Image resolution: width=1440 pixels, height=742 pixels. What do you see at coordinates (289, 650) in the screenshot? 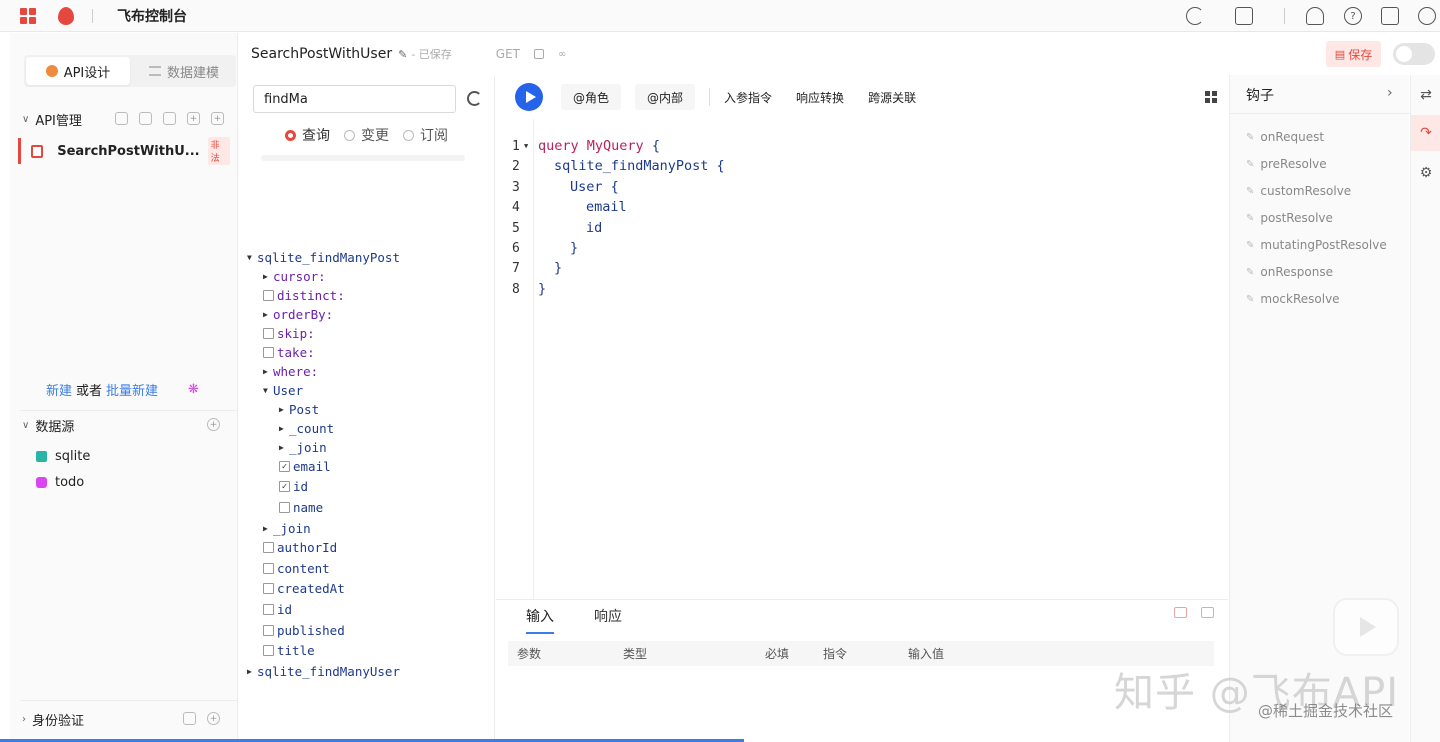
I see `tree-node: title` at bounding box center [289, 650].